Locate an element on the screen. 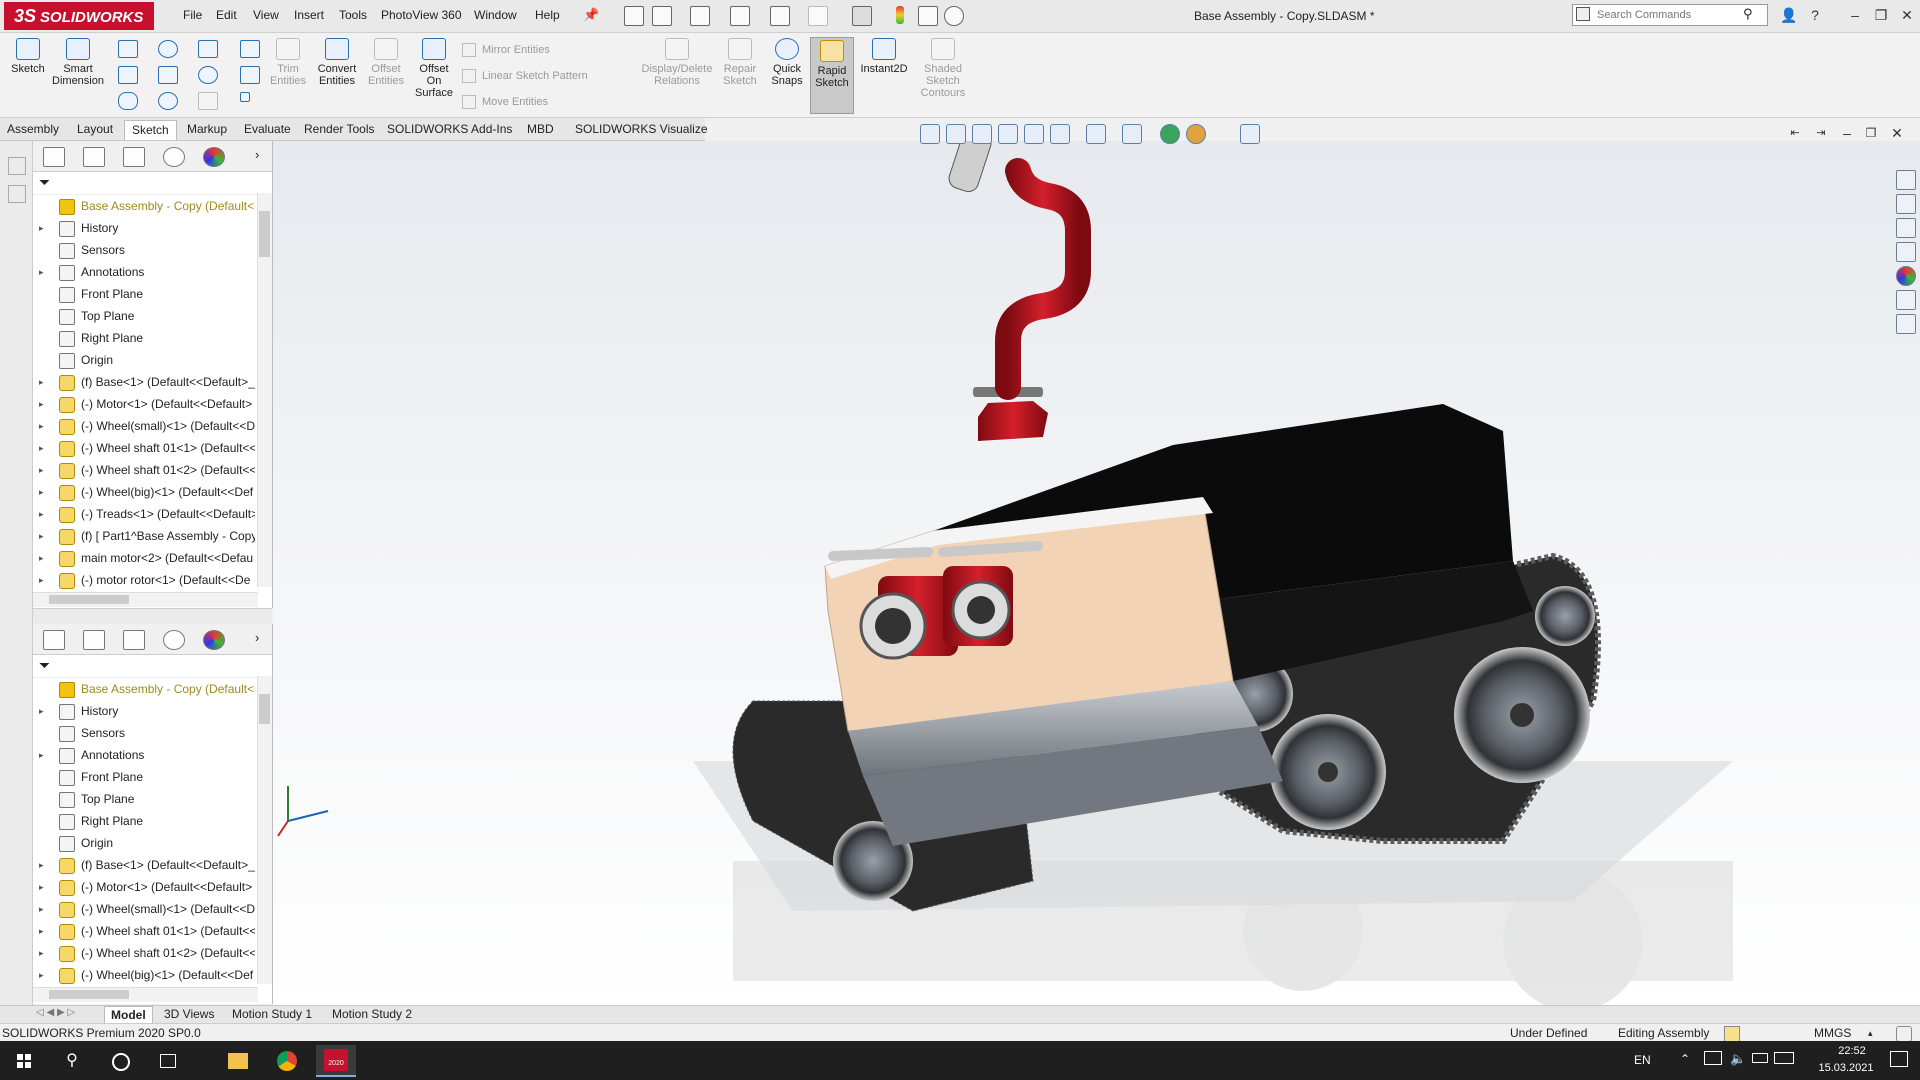  feature-tree-bottom-item: ▸ Annotations is located at coordinates (144, 755).